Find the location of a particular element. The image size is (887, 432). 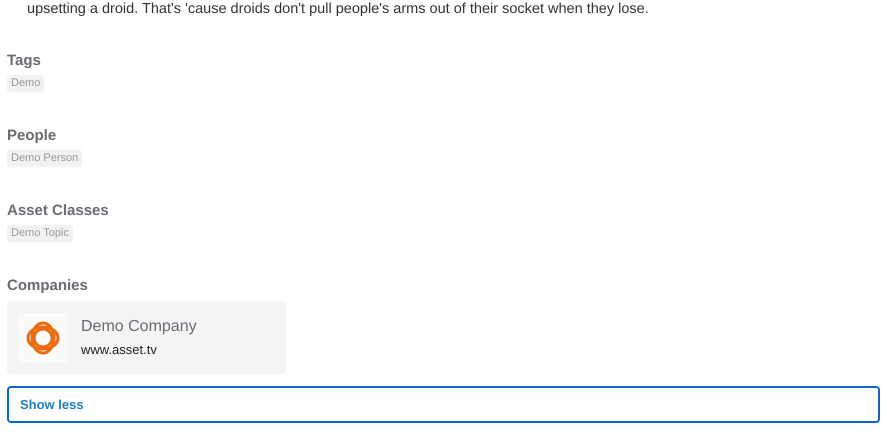

company-name: Demo Company is located at coordinates (139, 327).